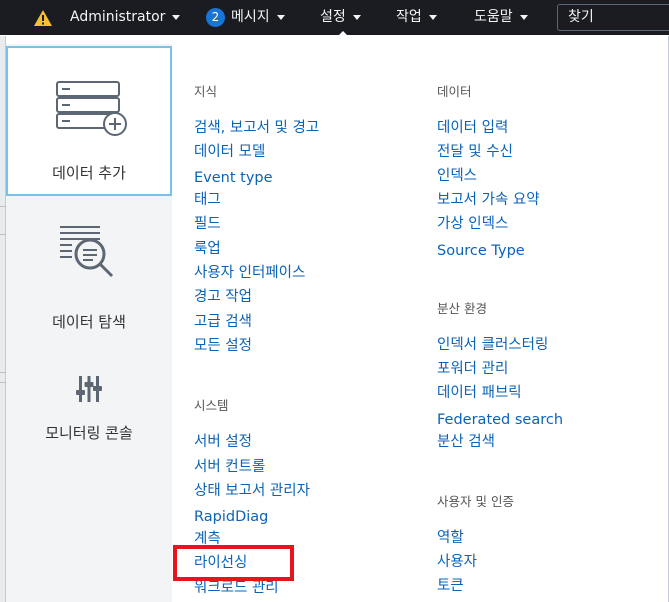  I want to click on monitoring-console-card: 모니터링 콘솔, so click(89, 399).